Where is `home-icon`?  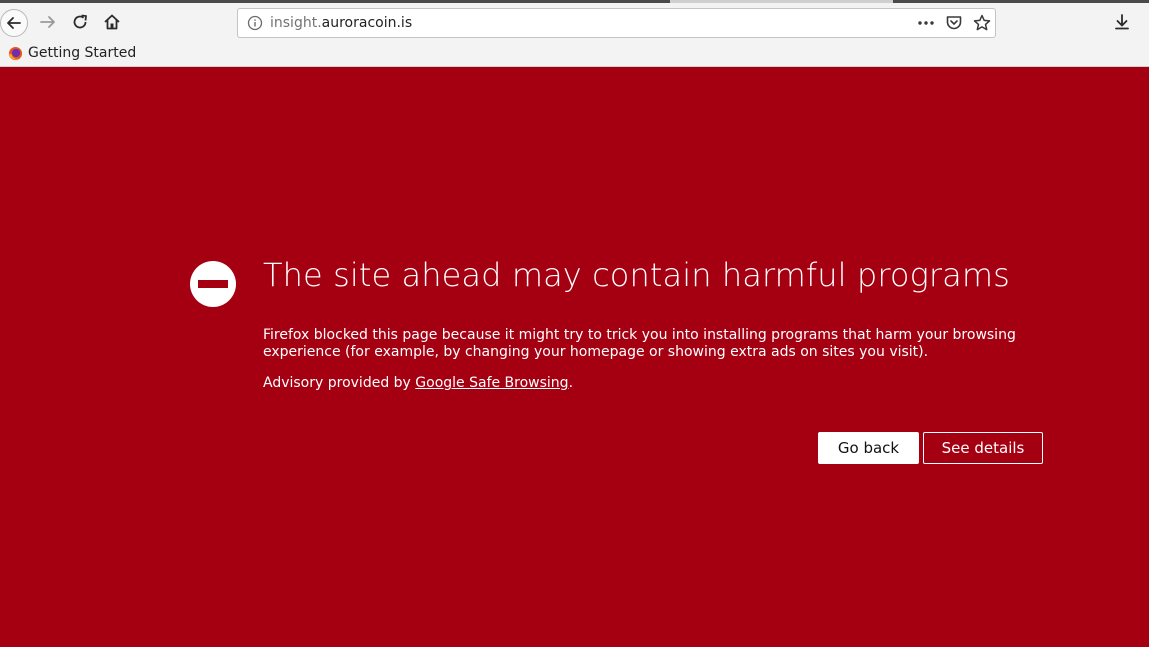 home-icon is located at coordinates (112, 22).